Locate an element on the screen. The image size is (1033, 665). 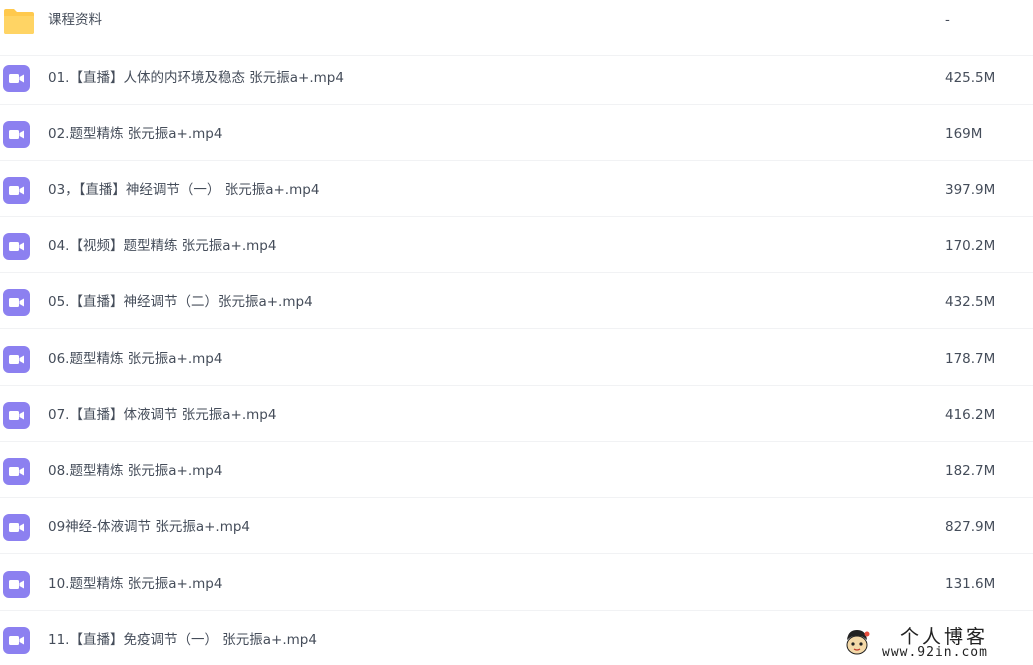
file-size: 169M is located at coordinates (964, 134).